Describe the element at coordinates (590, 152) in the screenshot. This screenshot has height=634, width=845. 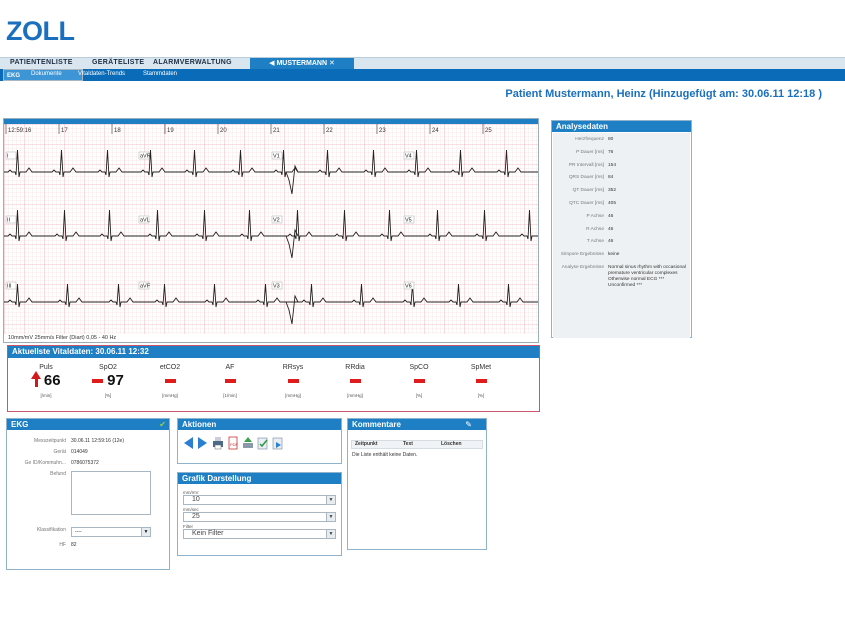
I see `analysis-key: P Dauer [ms]` at that location.